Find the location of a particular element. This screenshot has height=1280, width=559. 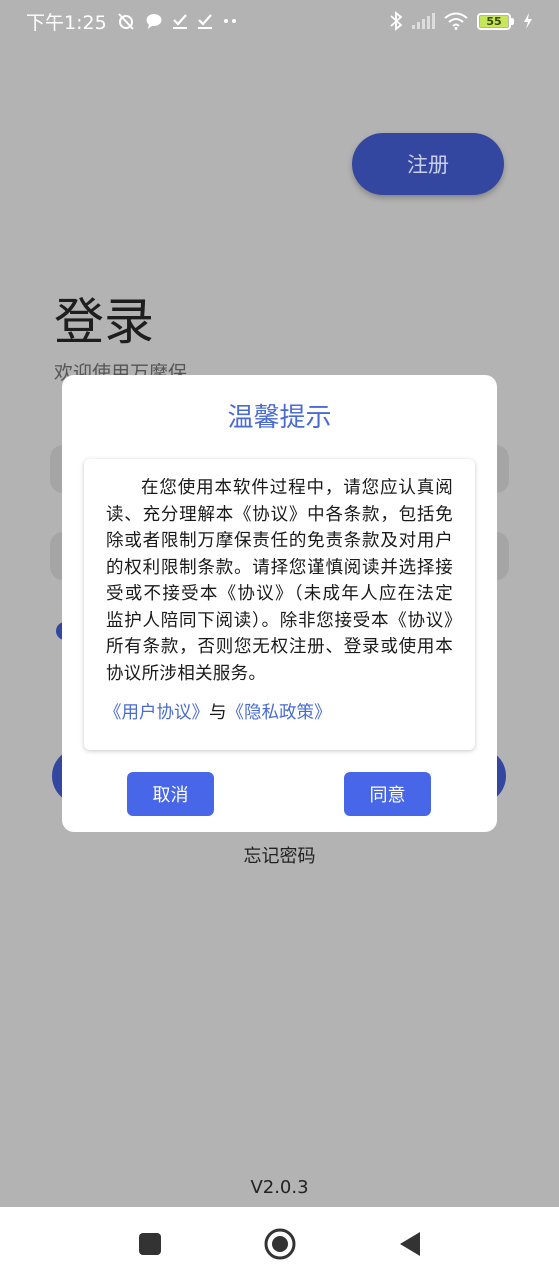

page-title: 登录 is located at coordinates (104, 322).